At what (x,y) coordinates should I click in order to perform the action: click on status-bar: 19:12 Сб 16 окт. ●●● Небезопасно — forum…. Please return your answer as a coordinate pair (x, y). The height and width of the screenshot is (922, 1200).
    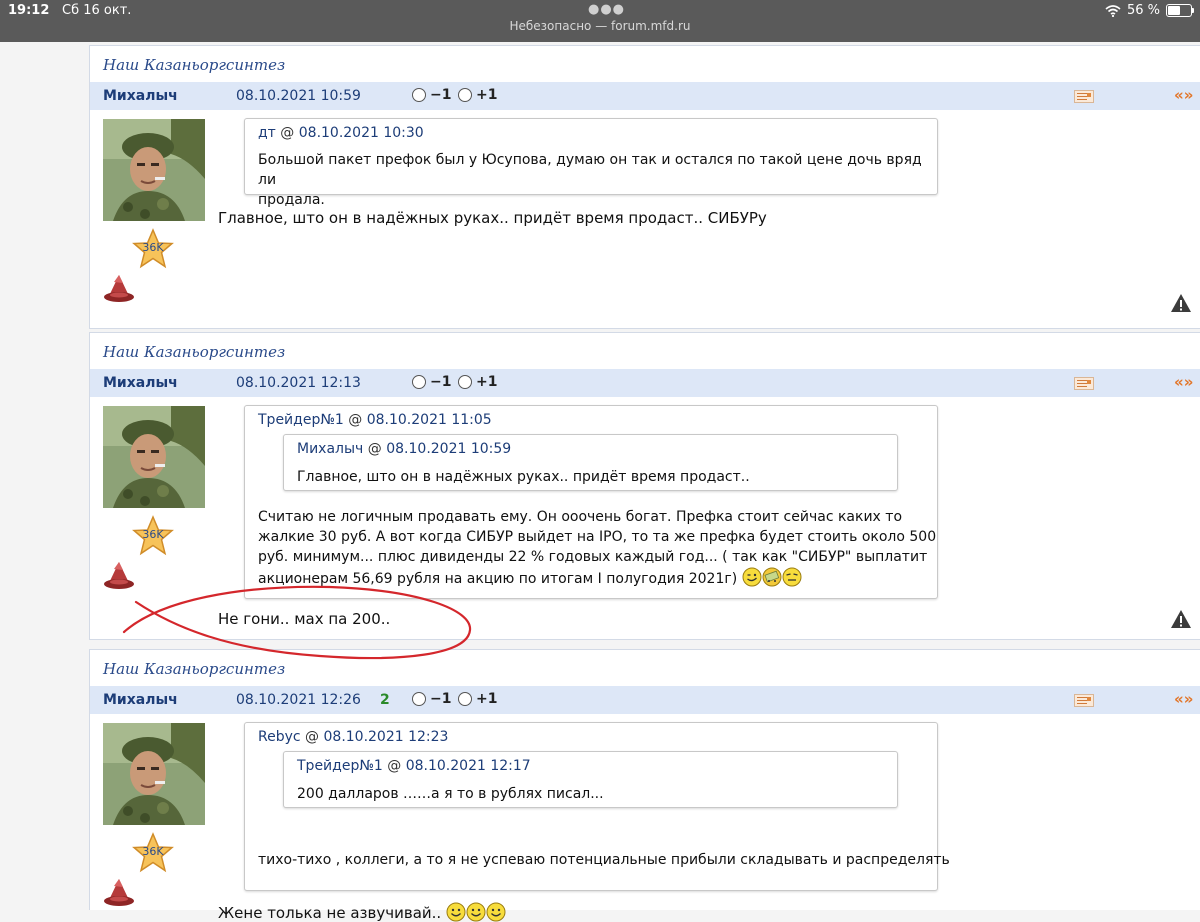
    Looking at the image, I should click on (600, 21).